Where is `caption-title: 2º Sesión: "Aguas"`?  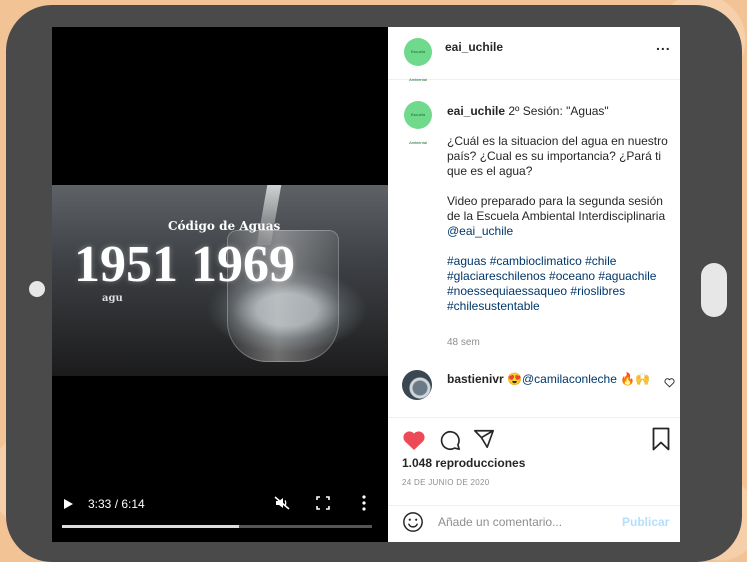
caption-title: 2º Sesión: "Aguas" is located at coordinates (558, 111).